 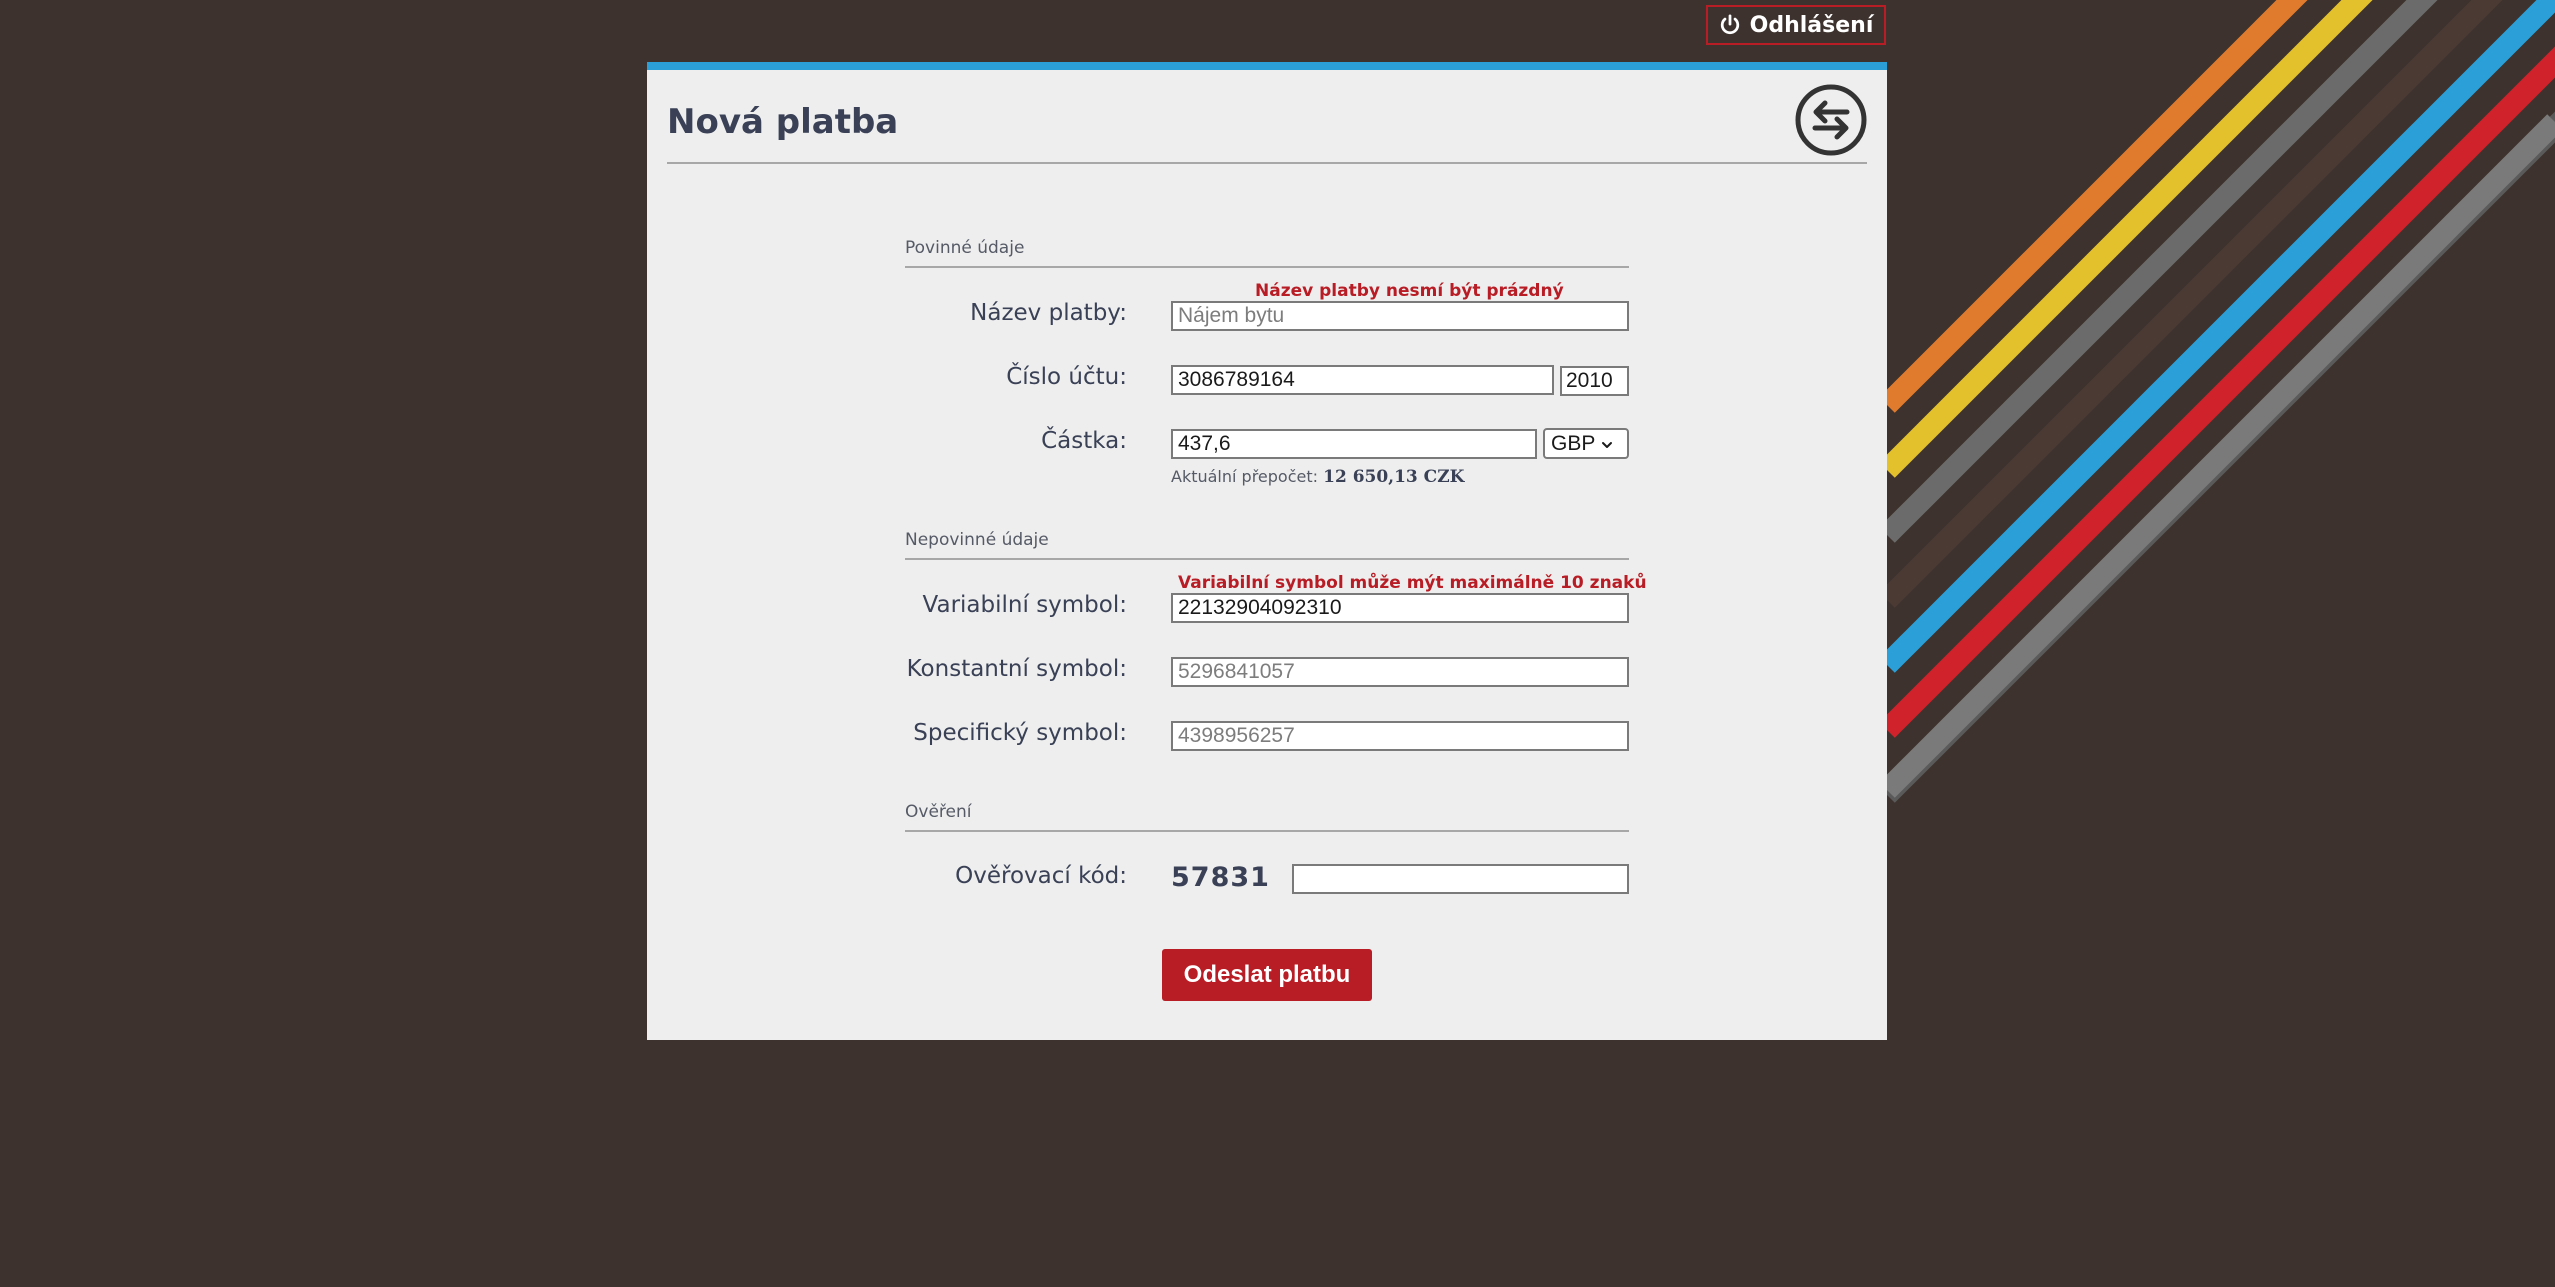 I want to click on payment-name-input: Nájem bytu, so click(x=1400, y=316).